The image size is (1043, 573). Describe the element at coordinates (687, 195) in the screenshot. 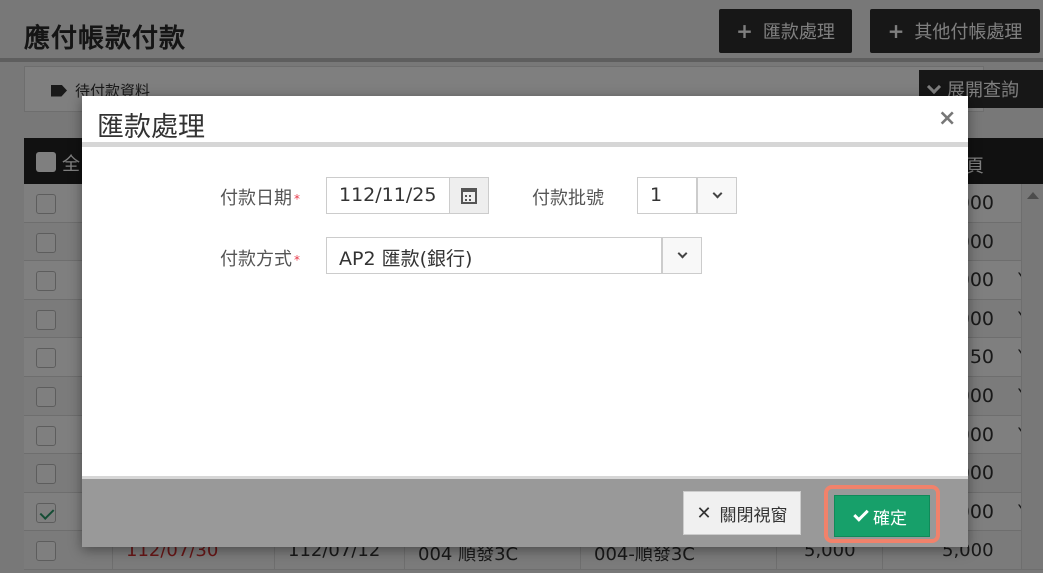

I see `batch-number-select: 1` at that location.